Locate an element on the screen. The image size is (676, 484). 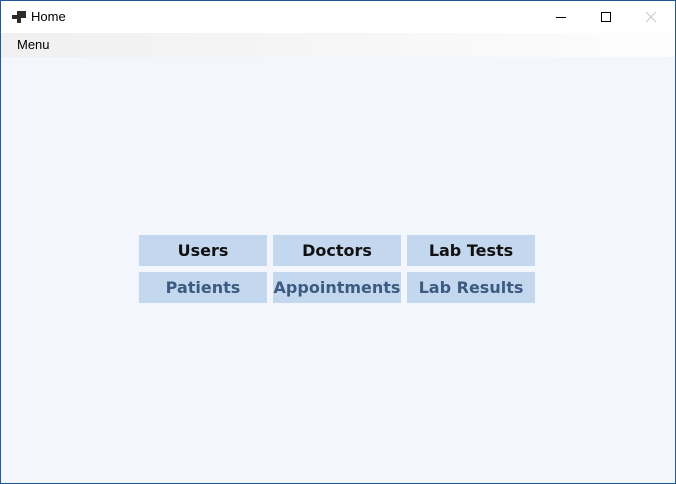
app-window-icon is located at coordinates (19, 17).